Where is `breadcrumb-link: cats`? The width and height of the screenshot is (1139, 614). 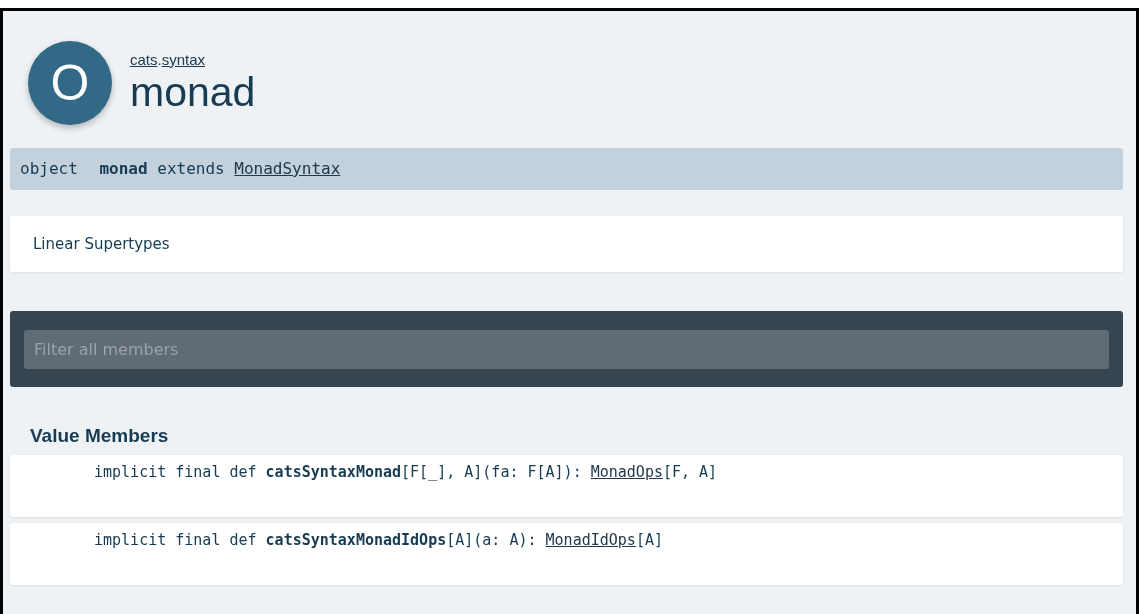 breadcrumb-link: cats is located at coordinates (144, 59).